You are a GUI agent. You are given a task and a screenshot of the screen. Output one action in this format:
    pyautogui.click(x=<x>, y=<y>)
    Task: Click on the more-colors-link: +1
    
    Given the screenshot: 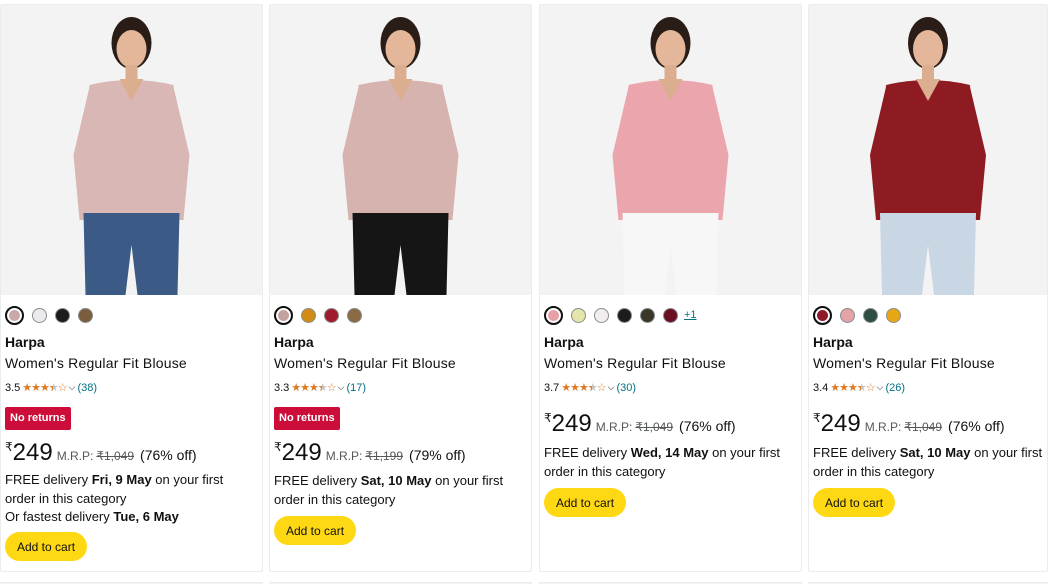 What is the action you would take?
    pyautogui.click(x=690, y=315)
    